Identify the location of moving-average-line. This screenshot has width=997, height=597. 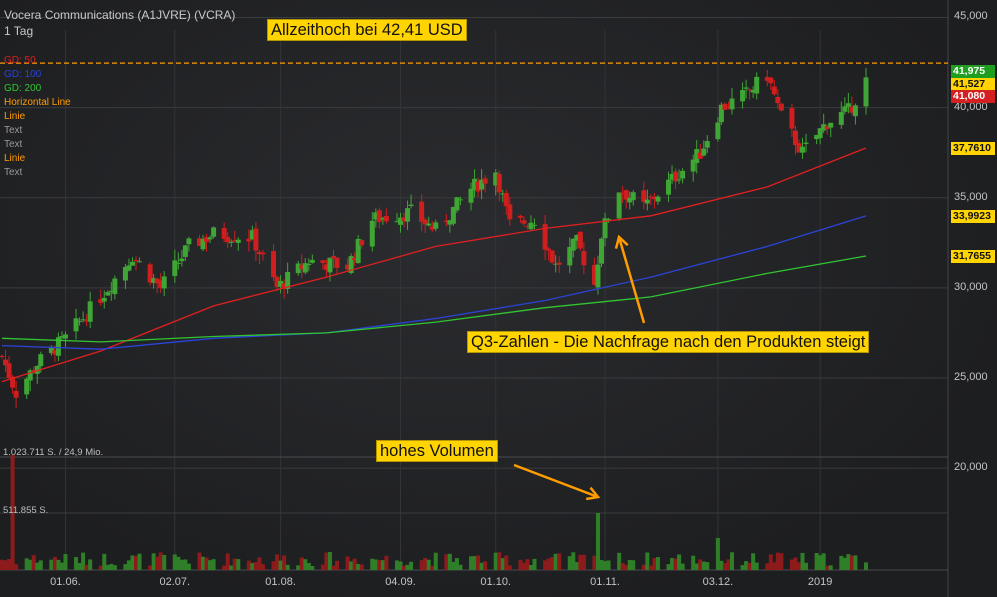
(434, 299).